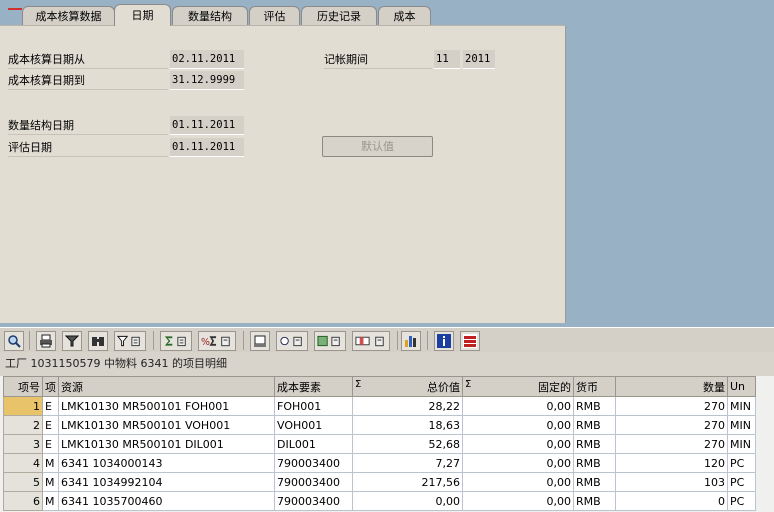 This screenshot has height=512, width=774. Describe the element at coordinates (407, 444) in the screenshot. I see `total-value-cell: 52,68` at that location.